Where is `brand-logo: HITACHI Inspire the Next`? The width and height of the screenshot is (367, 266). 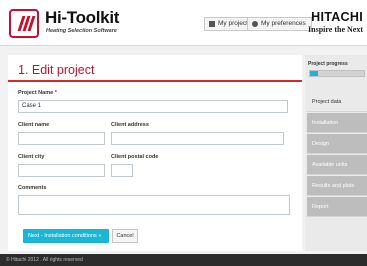
brand-logo: HITACHI Inspire the Next is located at coordinates (333, 22).